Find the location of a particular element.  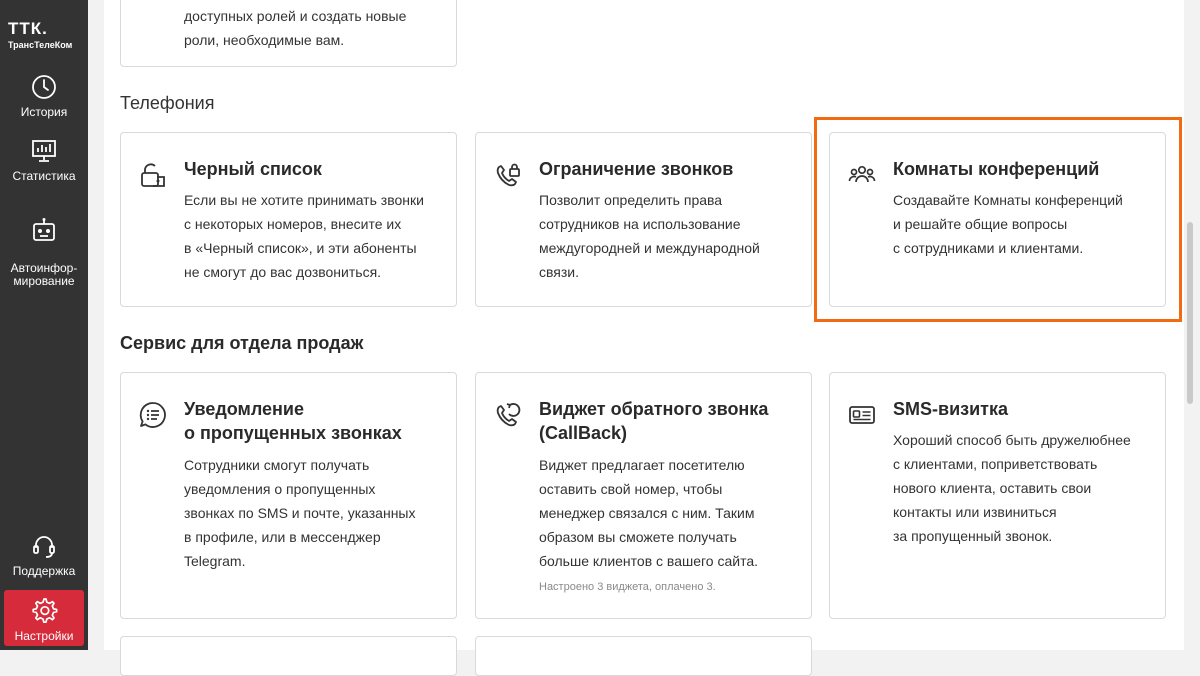

logo-main-text: ТТК. is located at coordinates (28, 28).